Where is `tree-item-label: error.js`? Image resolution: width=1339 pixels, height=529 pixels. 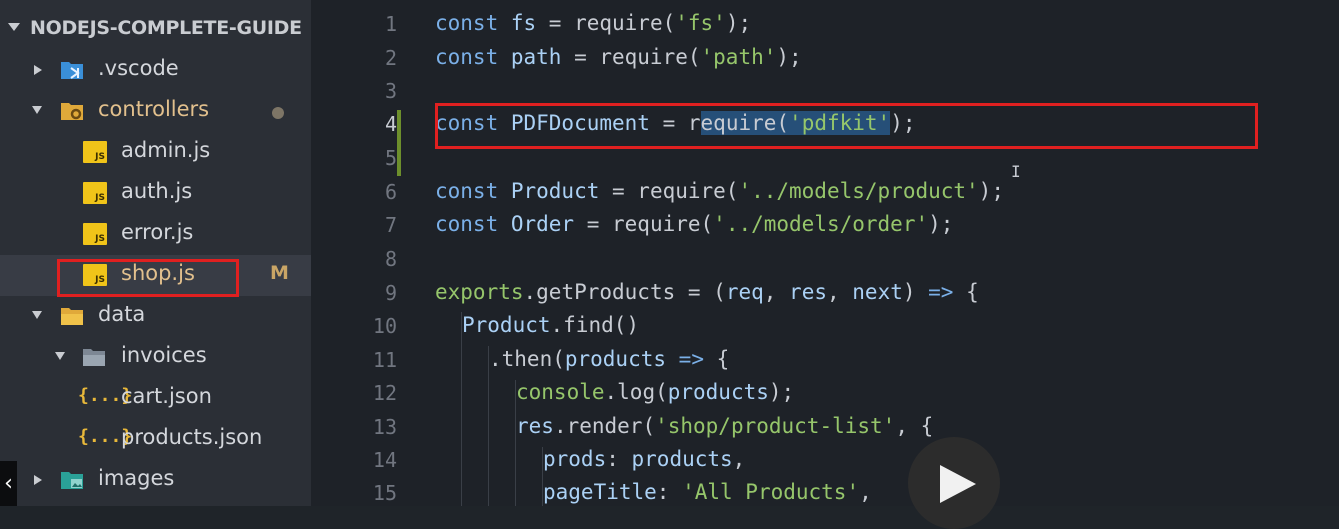
tree-item-label: error.js is located at coordinates (157, 232).